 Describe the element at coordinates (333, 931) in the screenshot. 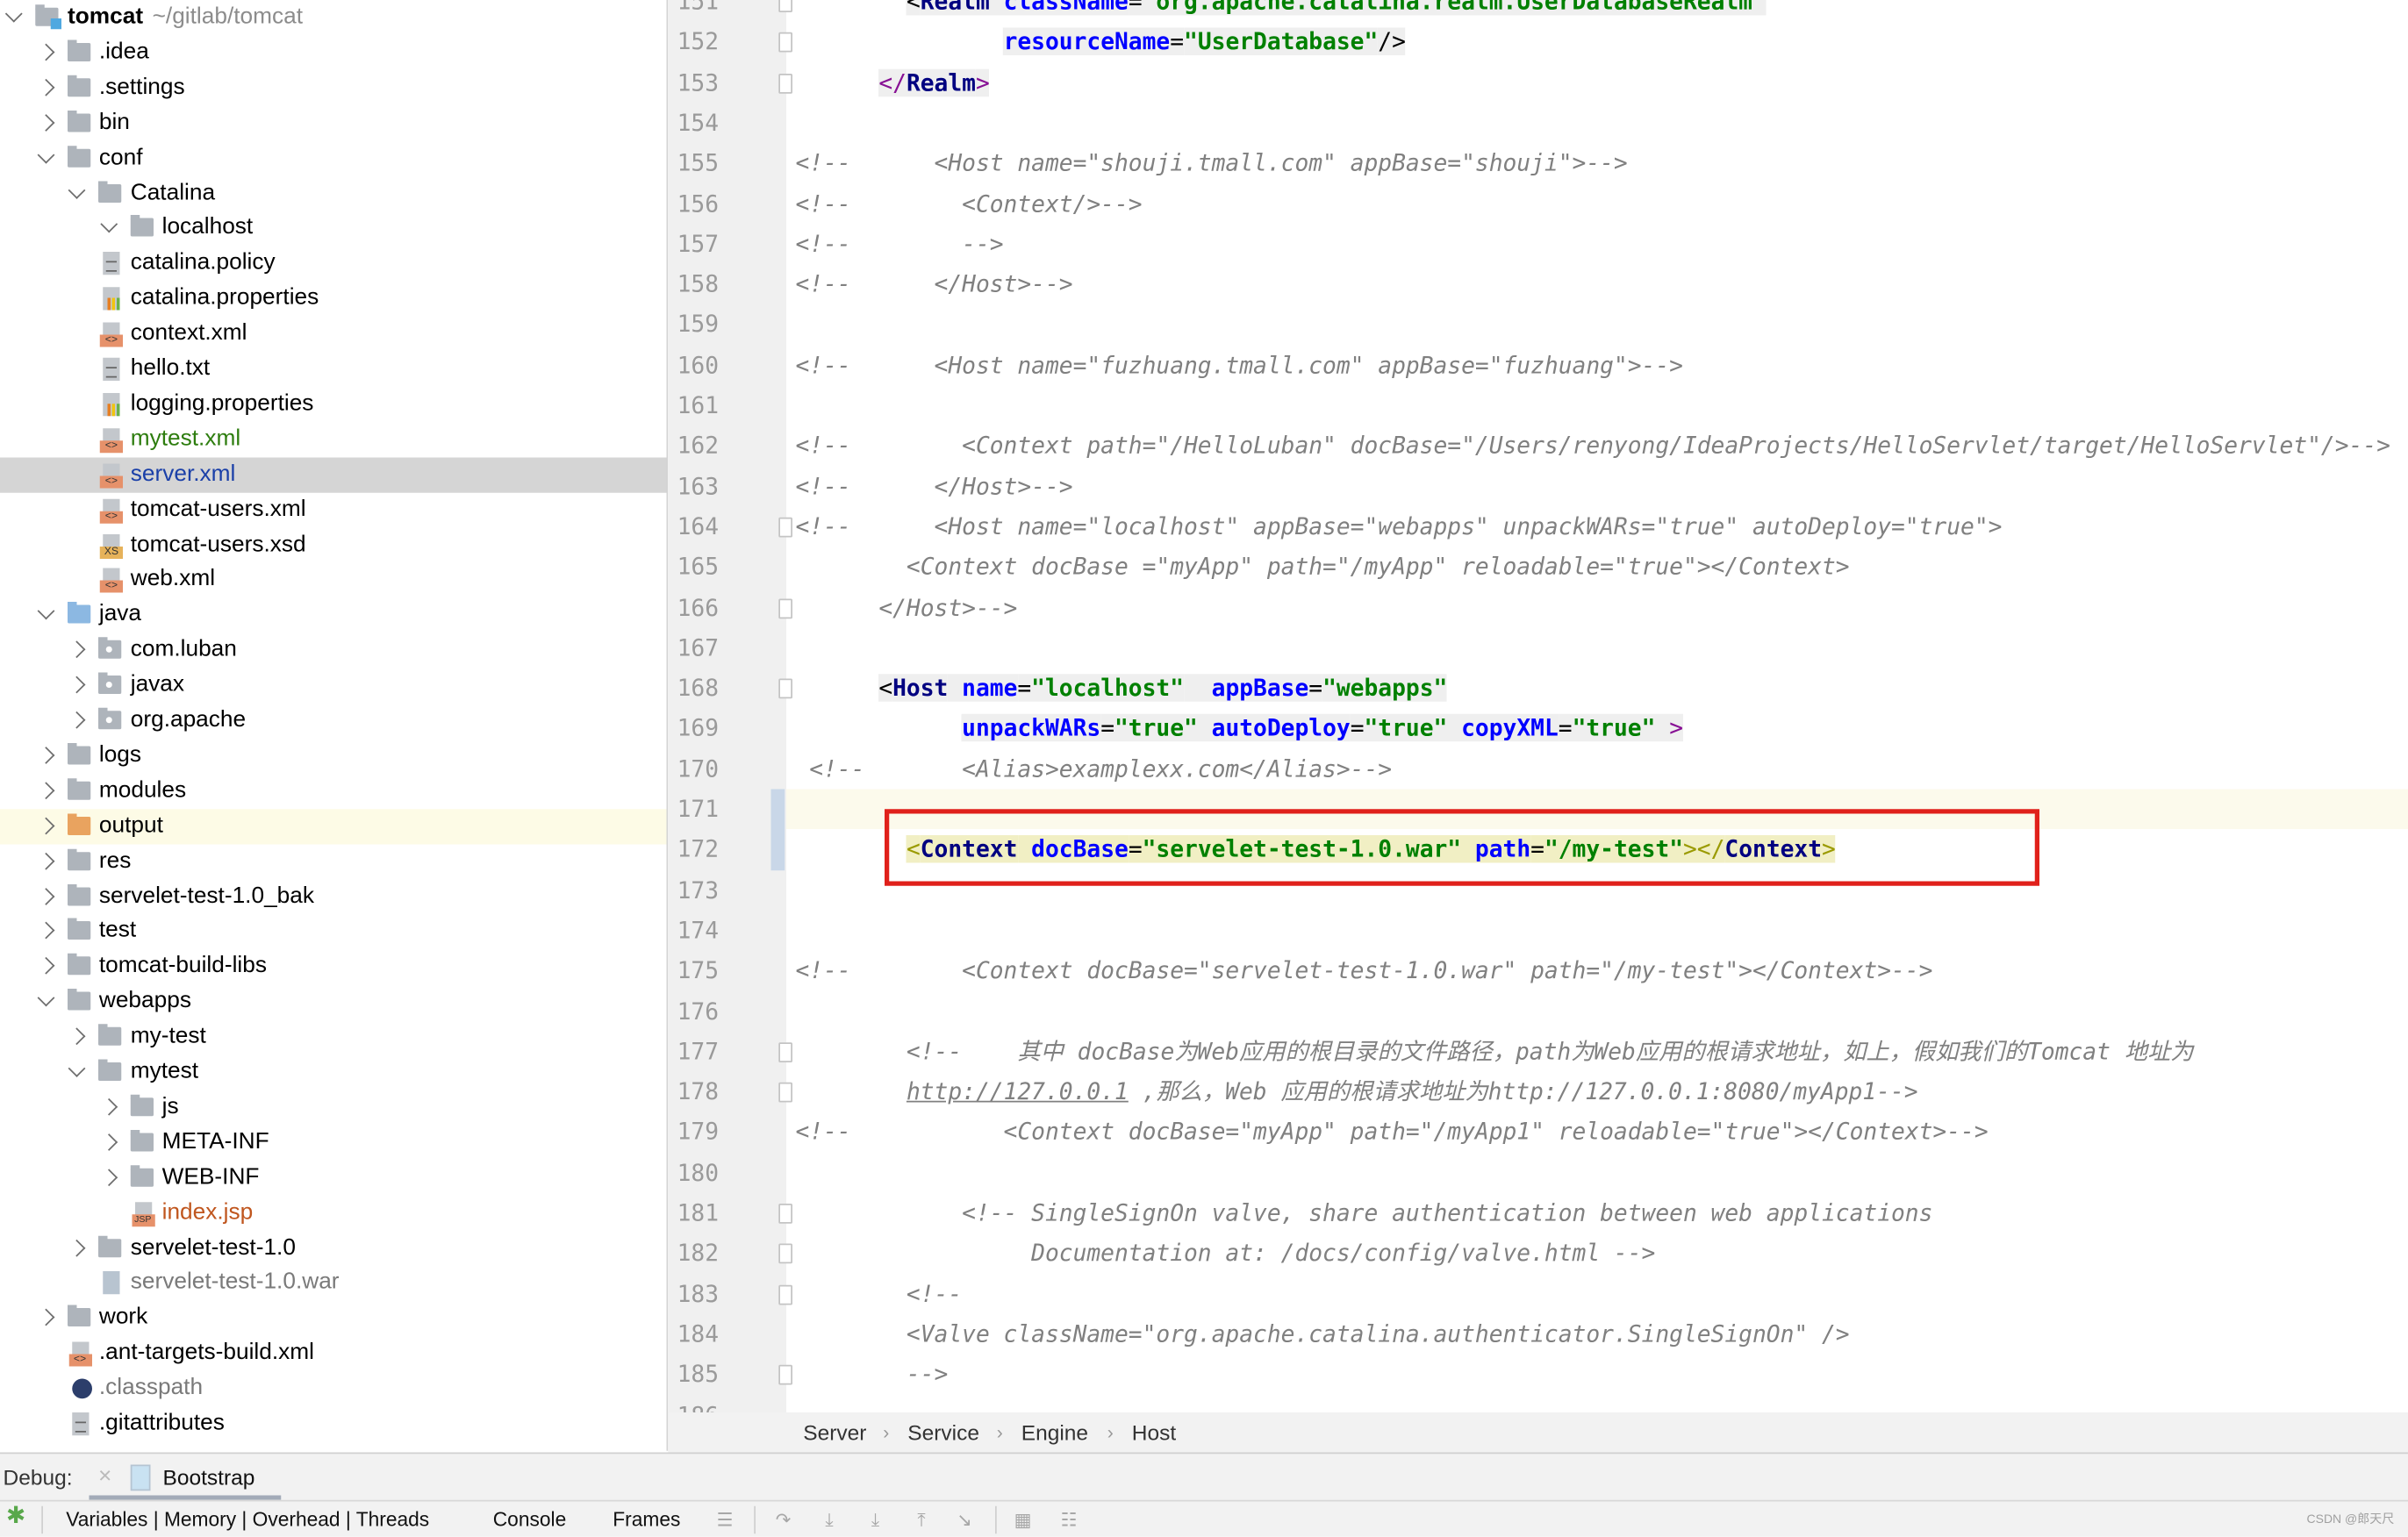

I see `tree-item: test` at that location.